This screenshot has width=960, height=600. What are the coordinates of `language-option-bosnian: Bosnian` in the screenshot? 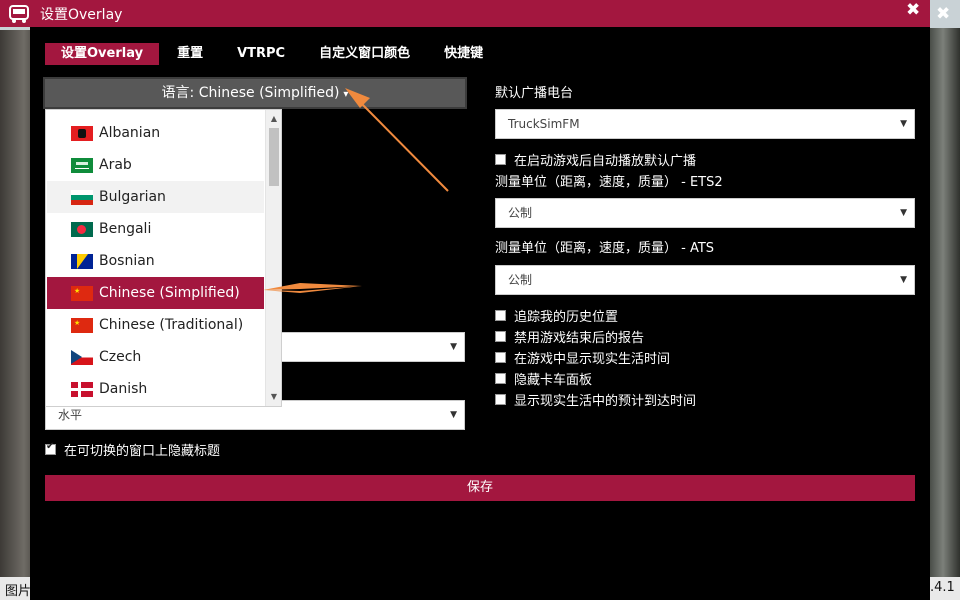 It's located at (155, 261).